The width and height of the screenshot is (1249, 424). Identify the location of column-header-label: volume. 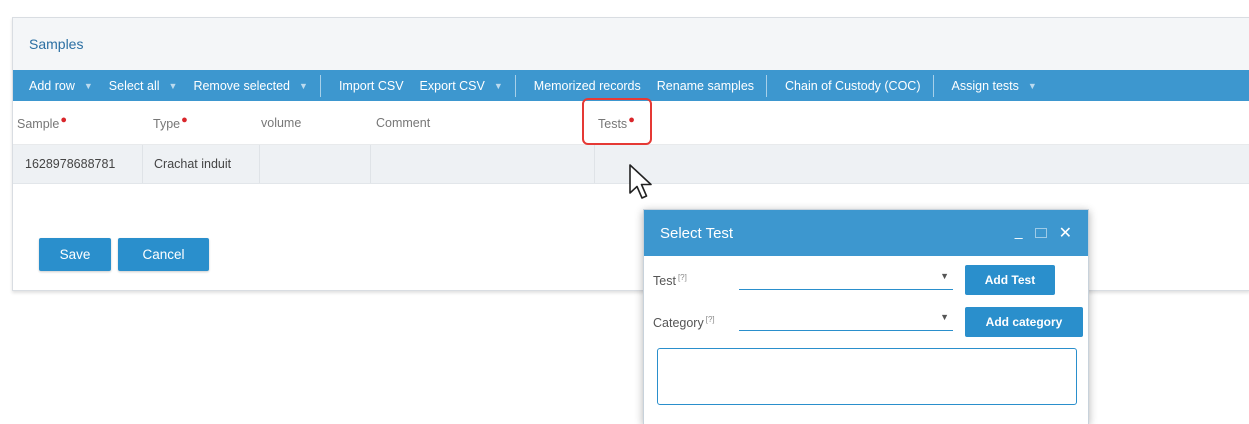
(281, 122).